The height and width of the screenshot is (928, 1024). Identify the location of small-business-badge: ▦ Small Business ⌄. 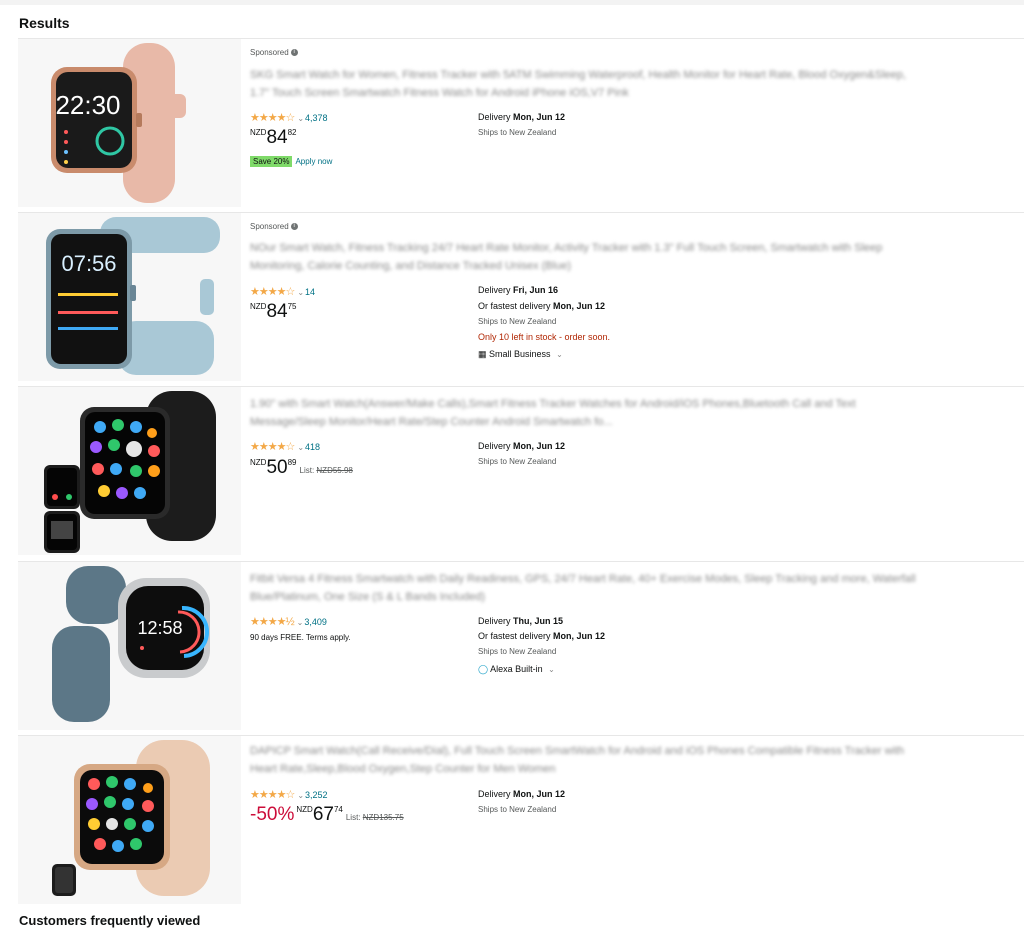
(521, 354).